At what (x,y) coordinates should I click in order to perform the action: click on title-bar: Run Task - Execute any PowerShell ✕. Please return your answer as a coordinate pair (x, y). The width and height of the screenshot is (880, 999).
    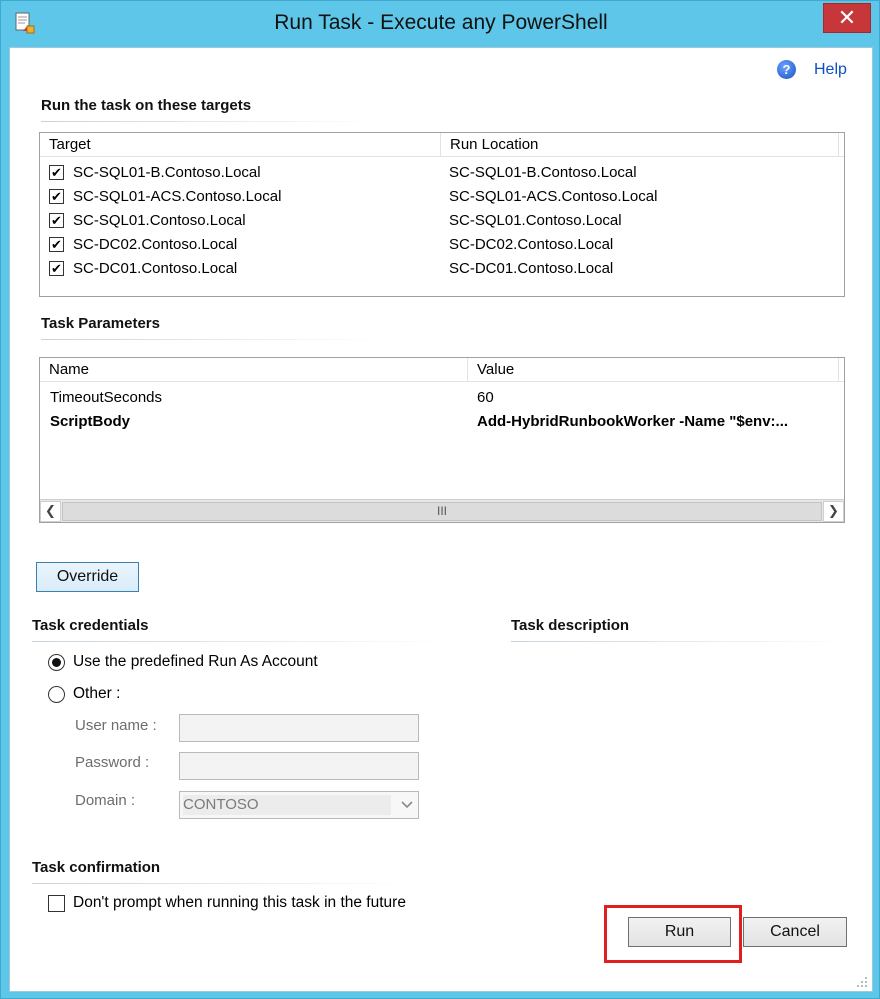
    Looking at the image, I should click on (440, 24).